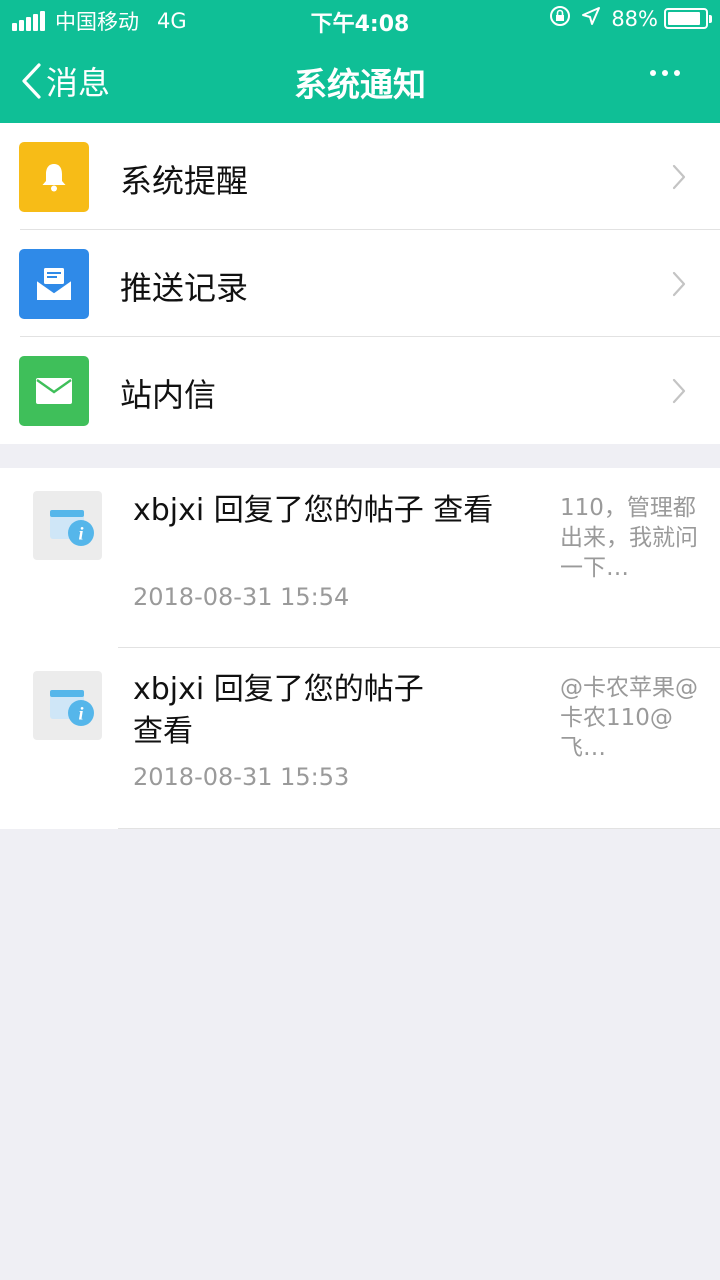 The height and width of the screenshot is (1280, 720). I want to click on battery-fill, so click(684, 18).